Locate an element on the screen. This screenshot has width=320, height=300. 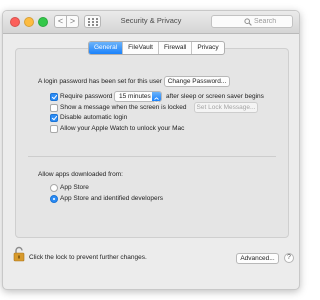
show-message-checkbox is located at coordinates (54, 108).